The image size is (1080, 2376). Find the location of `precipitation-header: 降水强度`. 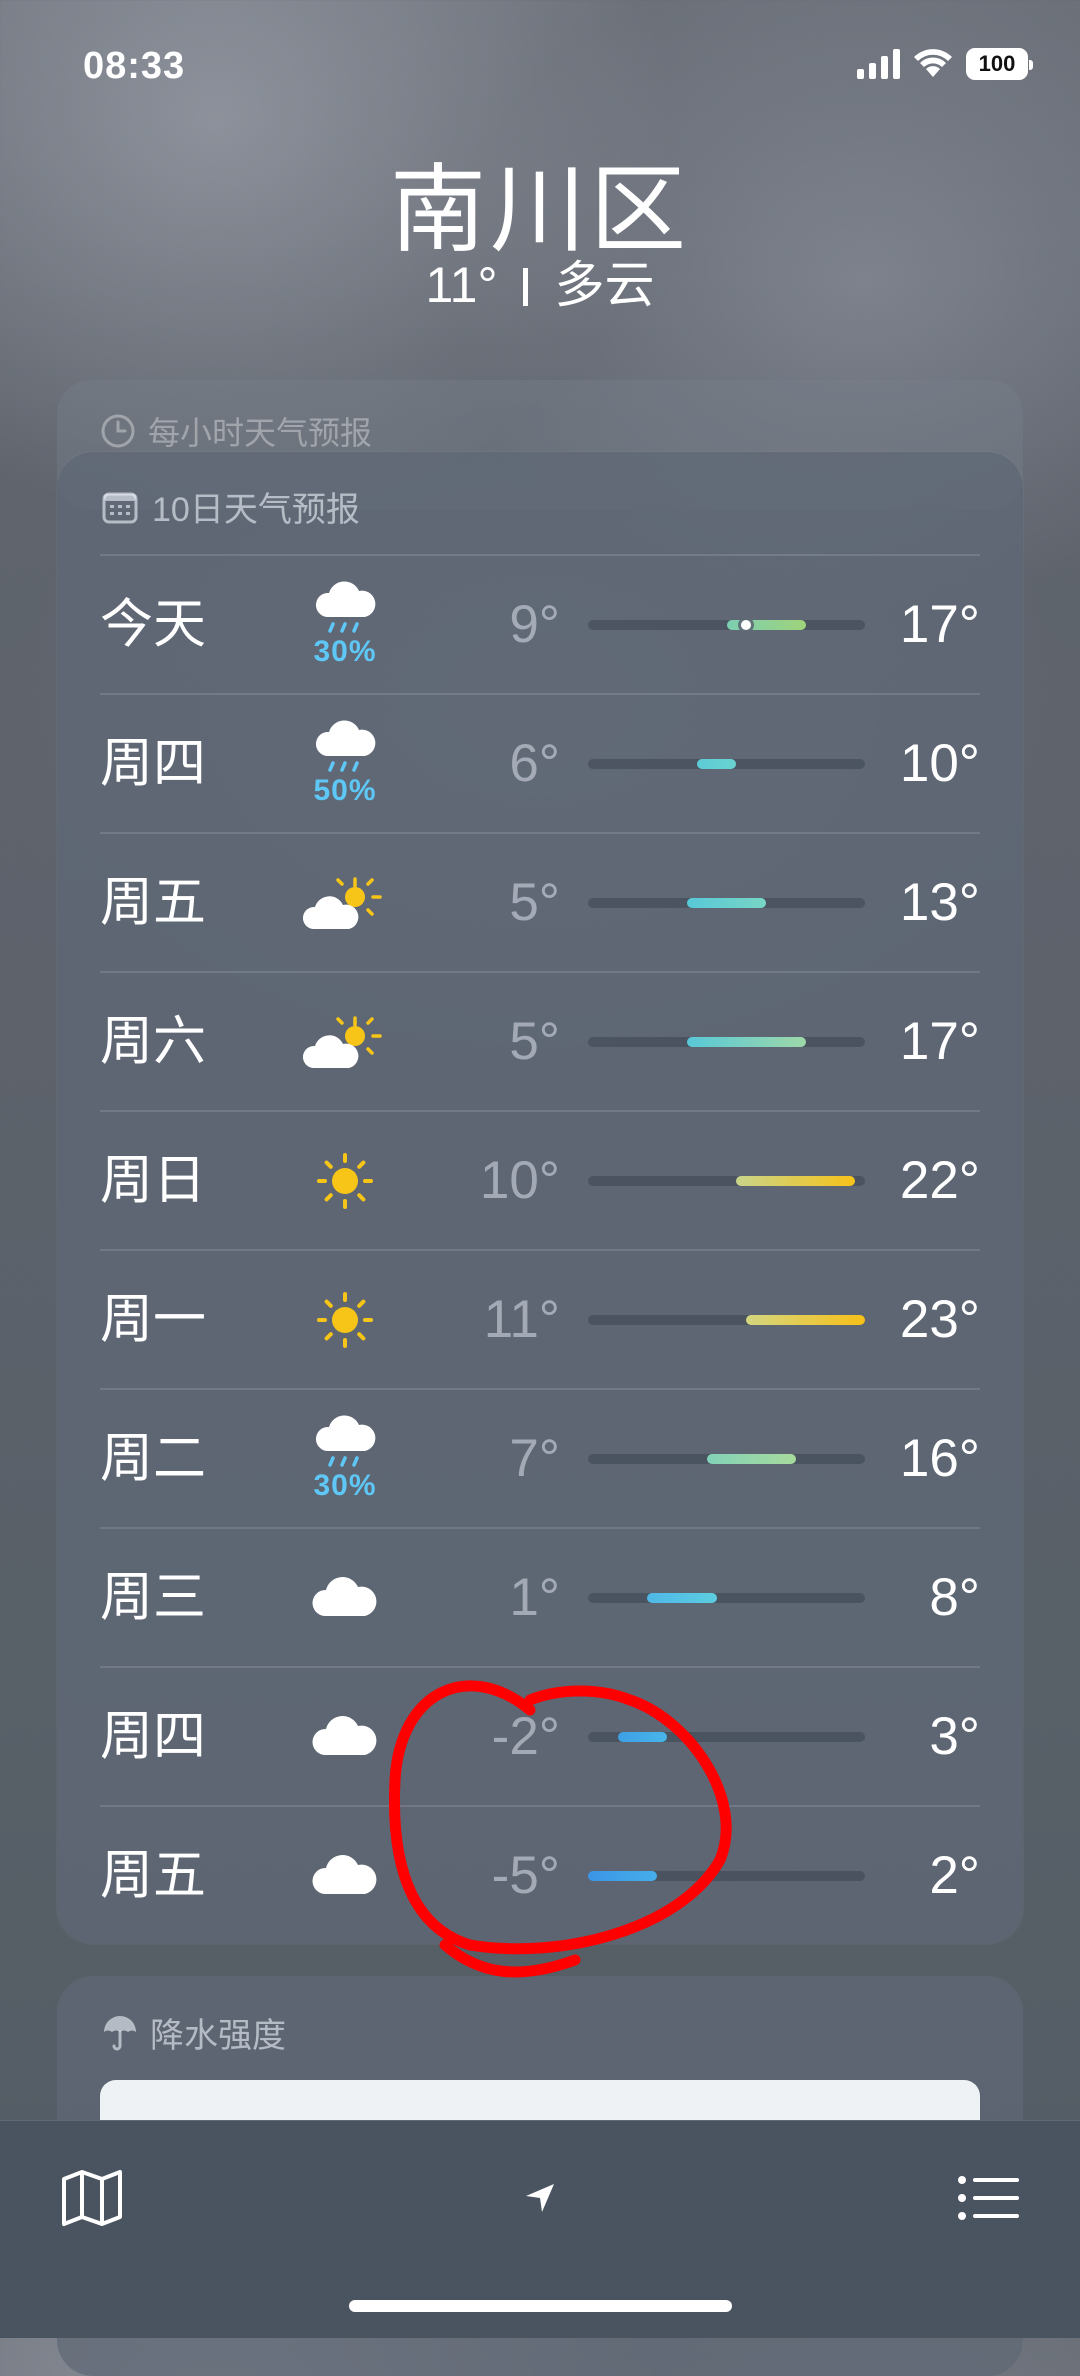

precipitation-header: 降水强度 is located at coordinates (194, 2032).